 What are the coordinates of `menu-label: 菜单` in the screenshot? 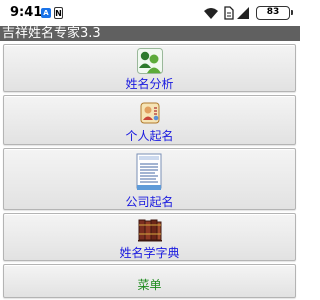 It's located at (149, 285).